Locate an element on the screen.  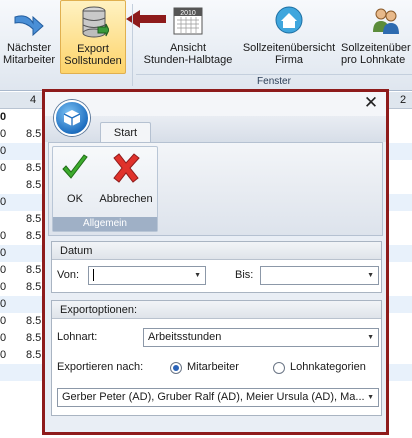
house-icon is located at coordinates (289, 20).